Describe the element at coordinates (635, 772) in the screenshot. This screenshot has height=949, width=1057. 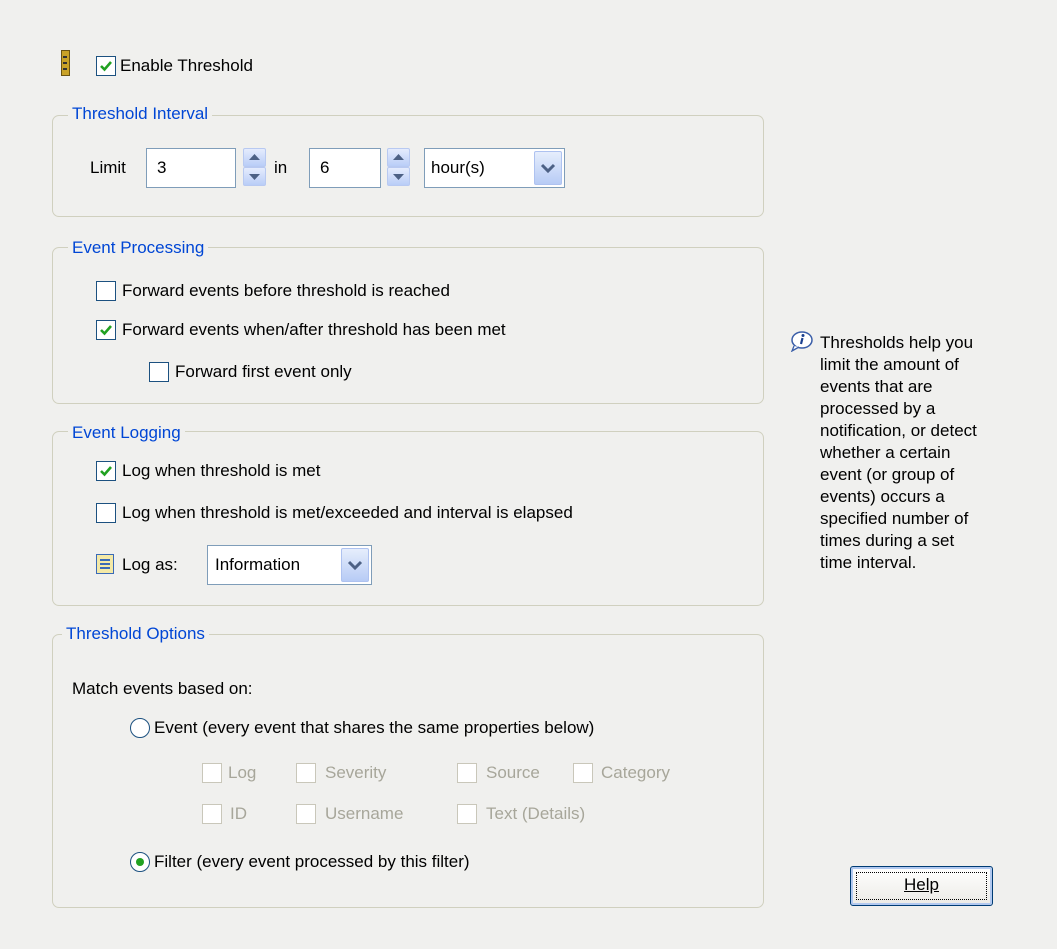
I see `property-category-label: Category` at that location.